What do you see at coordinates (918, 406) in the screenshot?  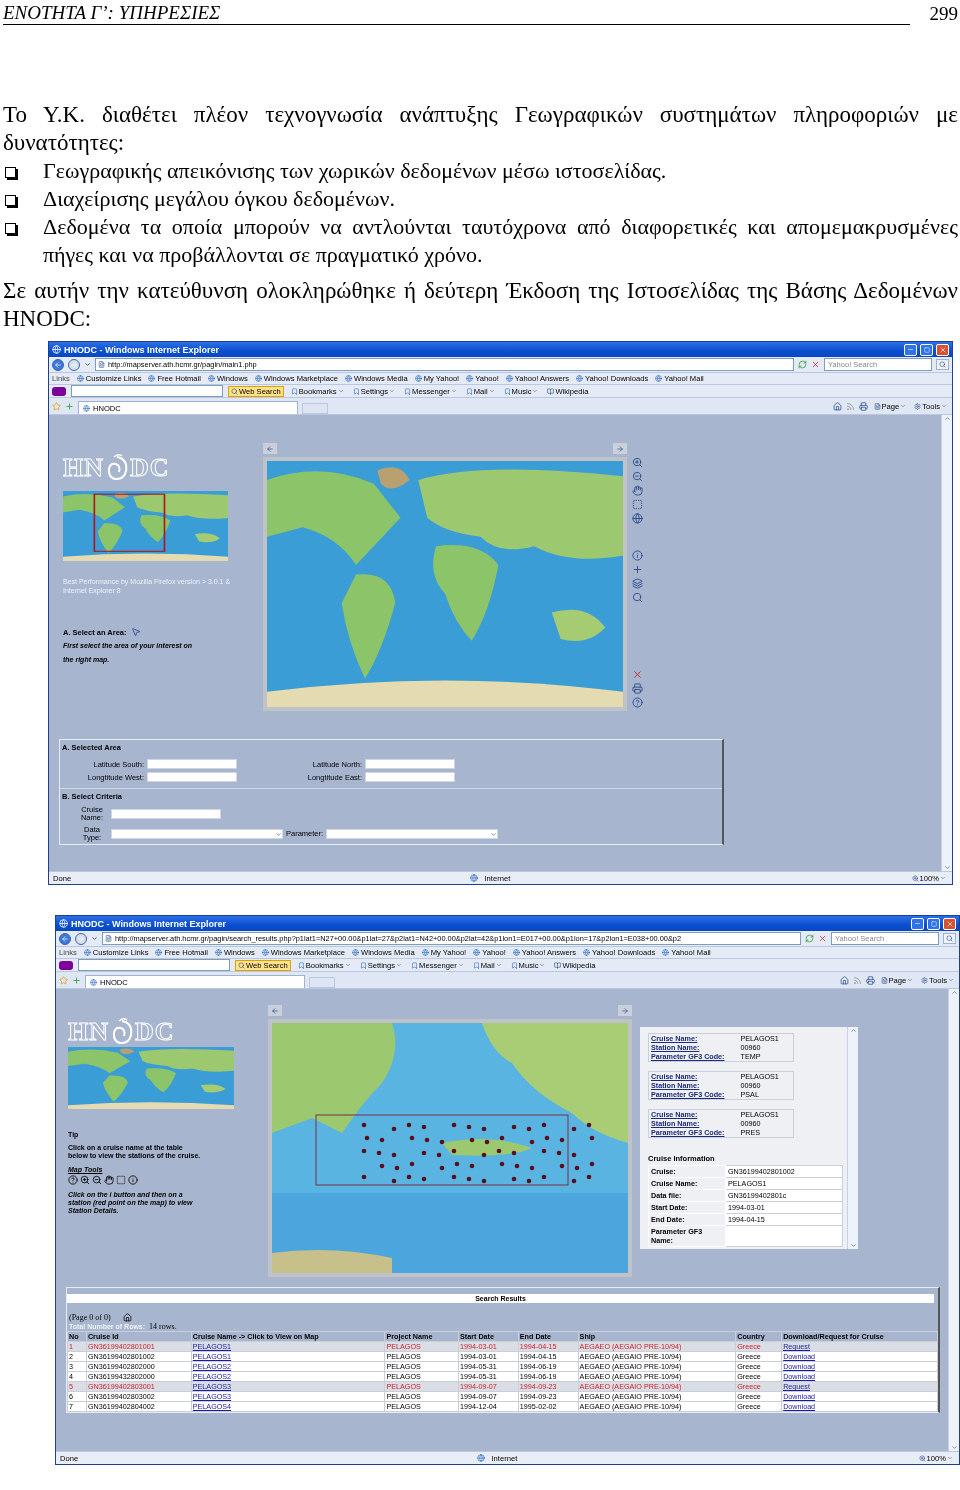 I see `gear-icon` at bounding box center [918, 406].